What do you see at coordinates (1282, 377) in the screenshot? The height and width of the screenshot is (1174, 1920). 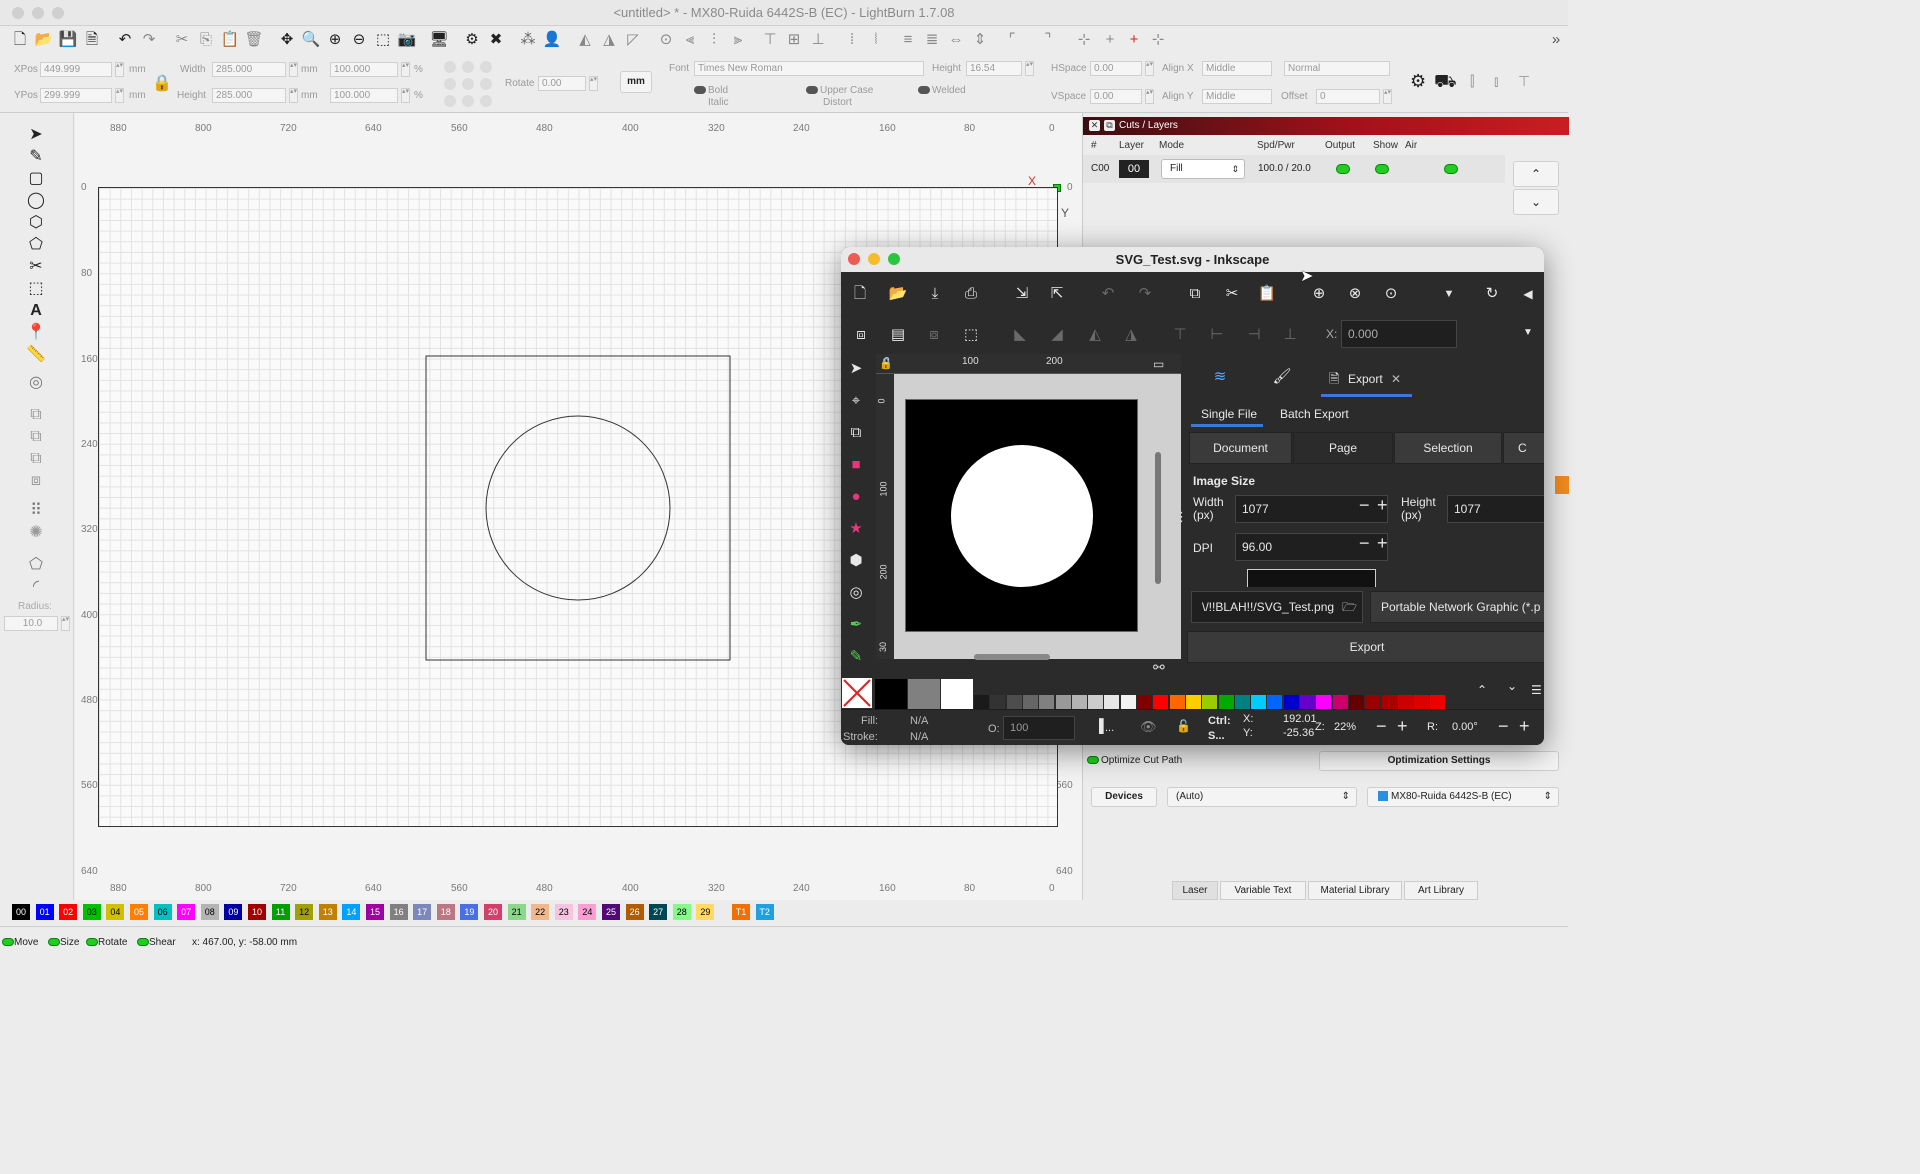 I see `fill-stroke-tab-icon: 🖌` at bounding box center [1282, 377].